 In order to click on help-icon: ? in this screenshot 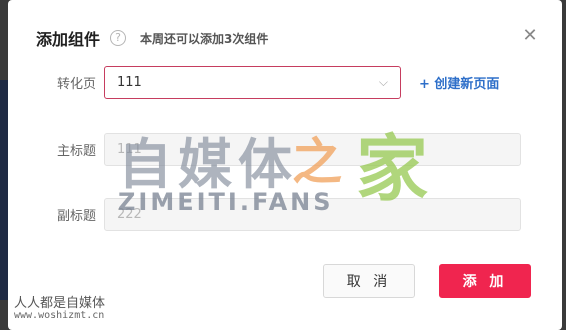, I will do `click(118, 38)`.